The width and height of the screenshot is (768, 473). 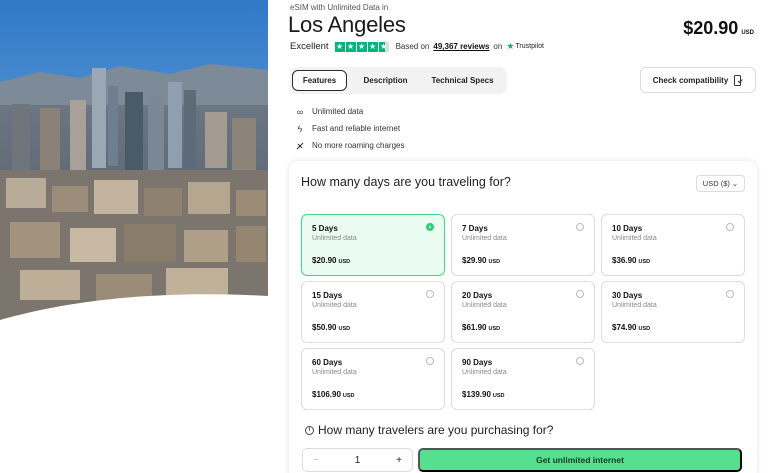 I want to click on plan-price: $50.90 USD, so click(x=331, y=327).